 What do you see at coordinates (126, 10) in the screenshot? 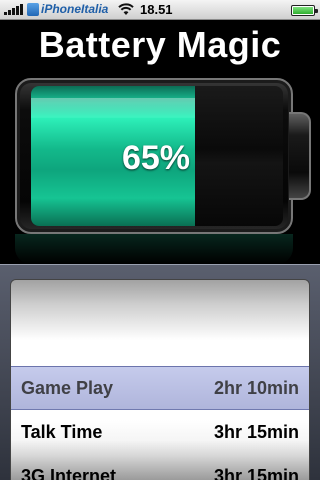
I see `wifi-icon` at bounding box center [126, 10].